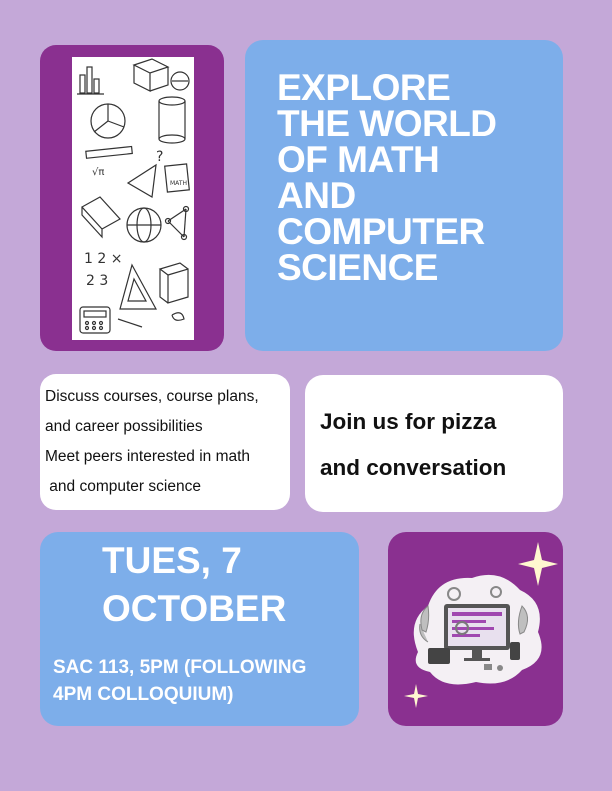 The image size is (612, 791). What do you see at coordinates (180, 681) in the screenshot?
I see `event-location: SAC 113, 5PM (FOLLOWING 4PM COLLOQUIUM)` at bounding box center [180, 681].